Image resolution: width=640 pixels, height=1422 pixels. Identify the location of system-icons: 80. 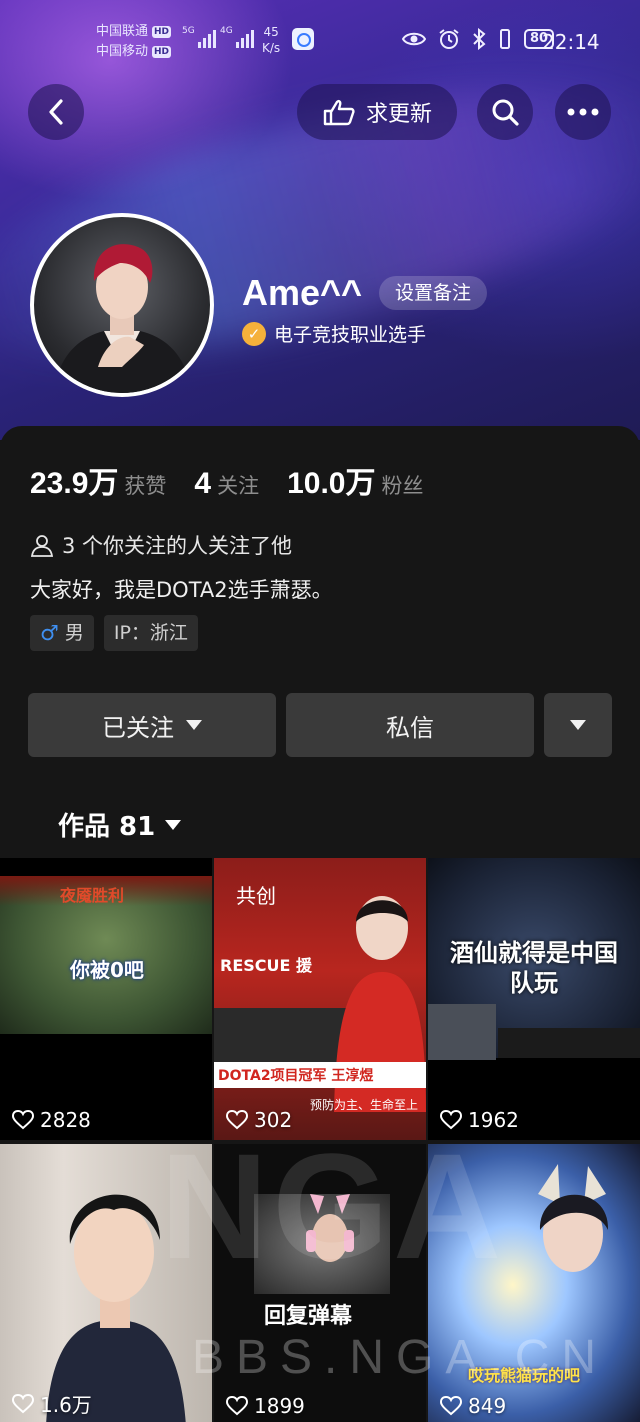
(478, 39).